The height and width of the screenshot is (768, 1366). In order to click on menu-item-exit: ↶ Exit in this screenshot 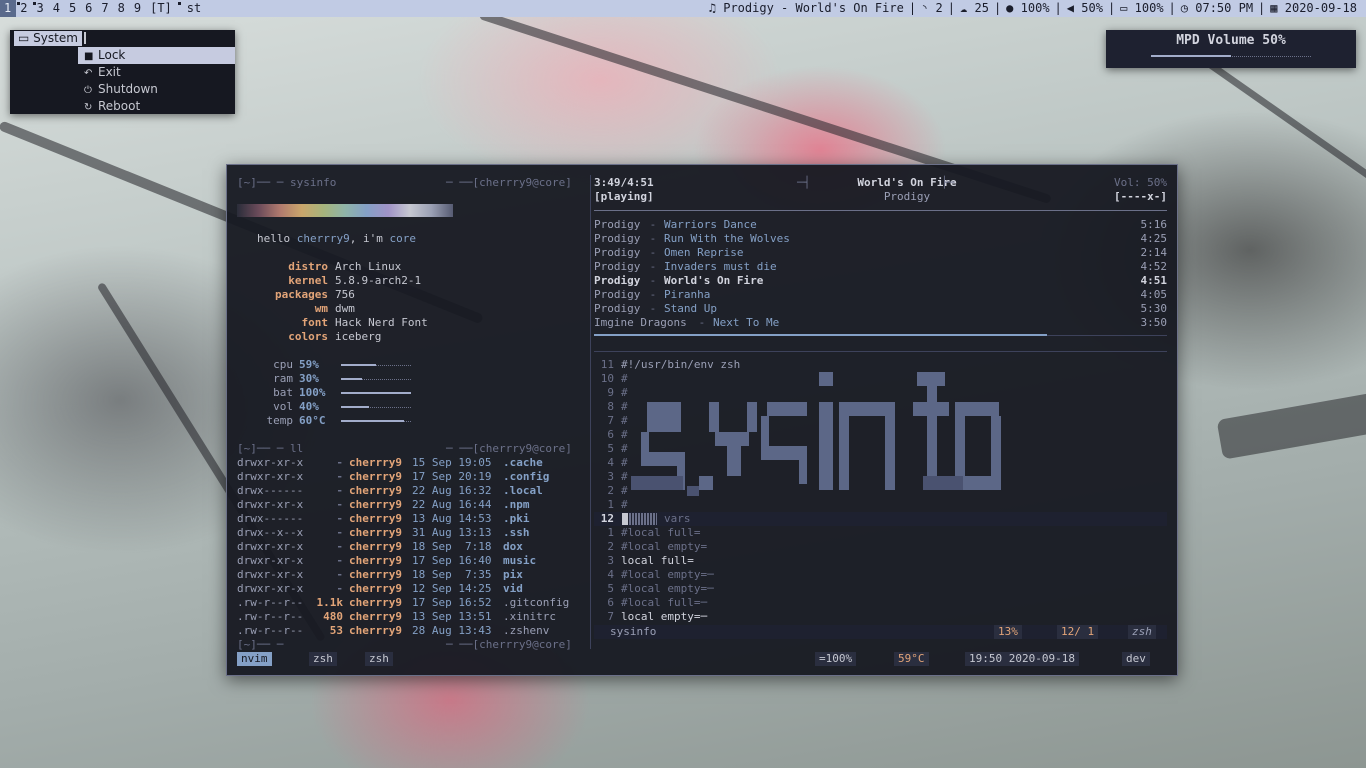, I will do `click(156, 72)`.